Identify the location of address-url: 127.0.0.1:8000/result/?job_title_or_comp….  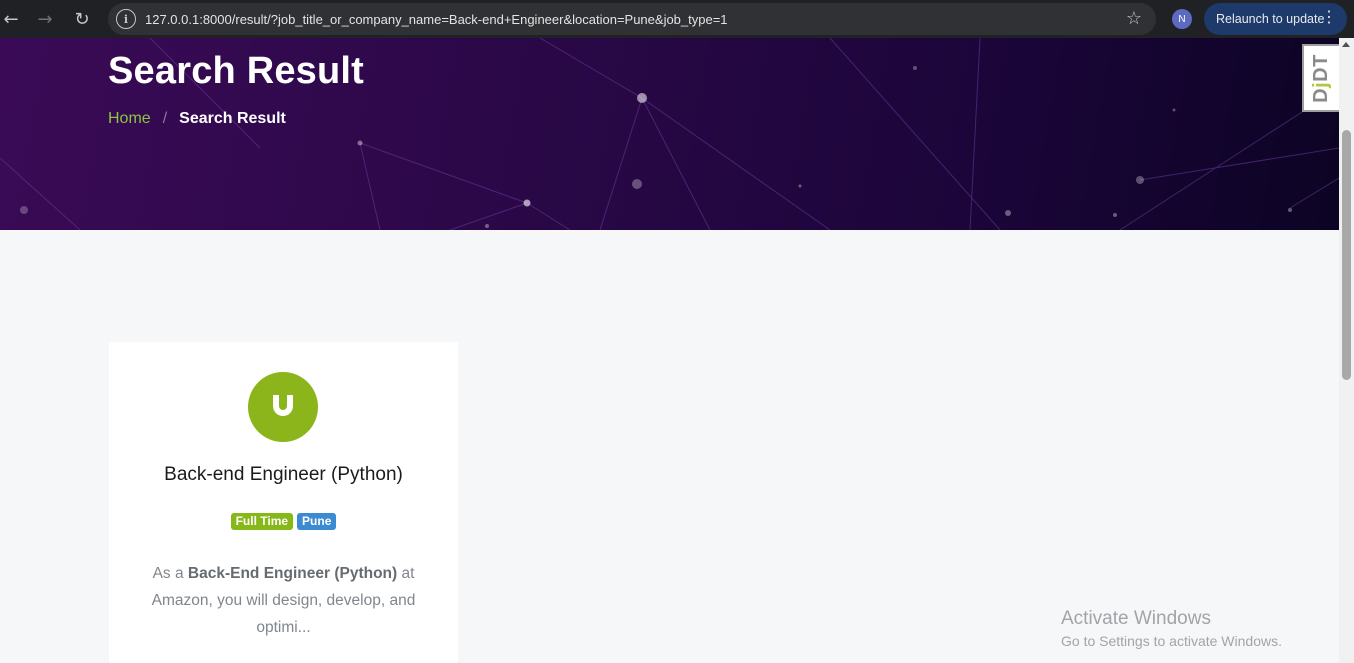
(436, 19).